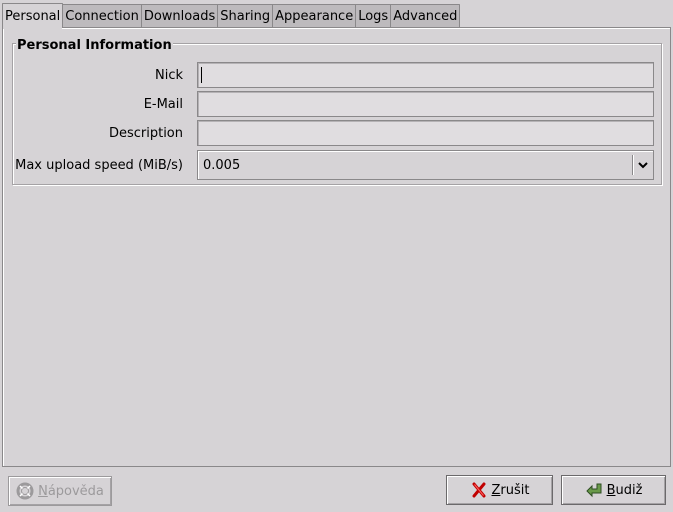  I want to click on email-input, so click(425, 104).